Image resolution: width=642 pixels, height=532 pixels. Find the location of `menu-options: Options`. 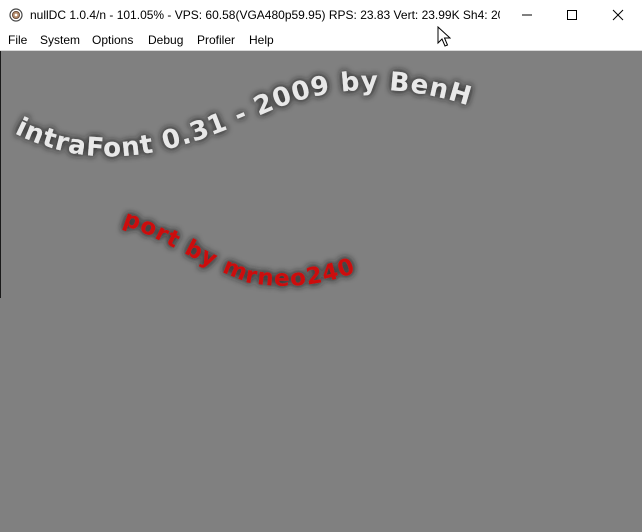

menu-options: Options is located at coordinates (112, 40).